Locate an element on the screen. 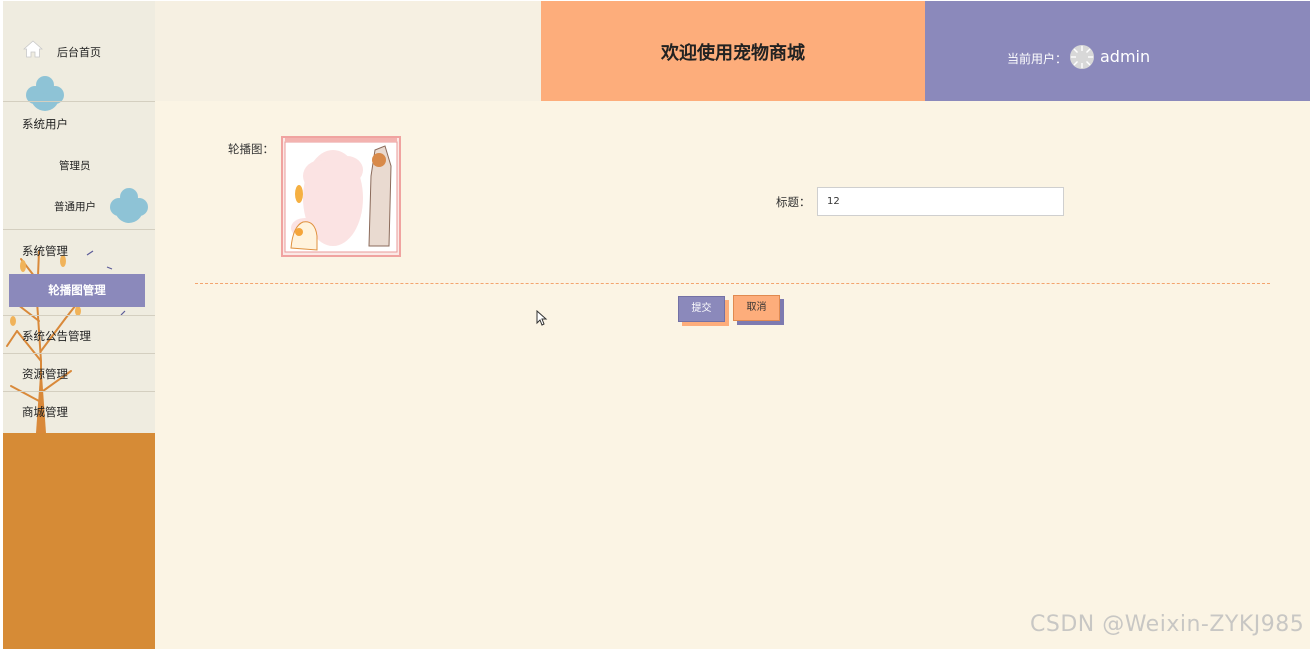 This screenshot has height=649, width=1310. header-title-panel: 欢迎使用宠物商城 is located at coordinates (733, 51).